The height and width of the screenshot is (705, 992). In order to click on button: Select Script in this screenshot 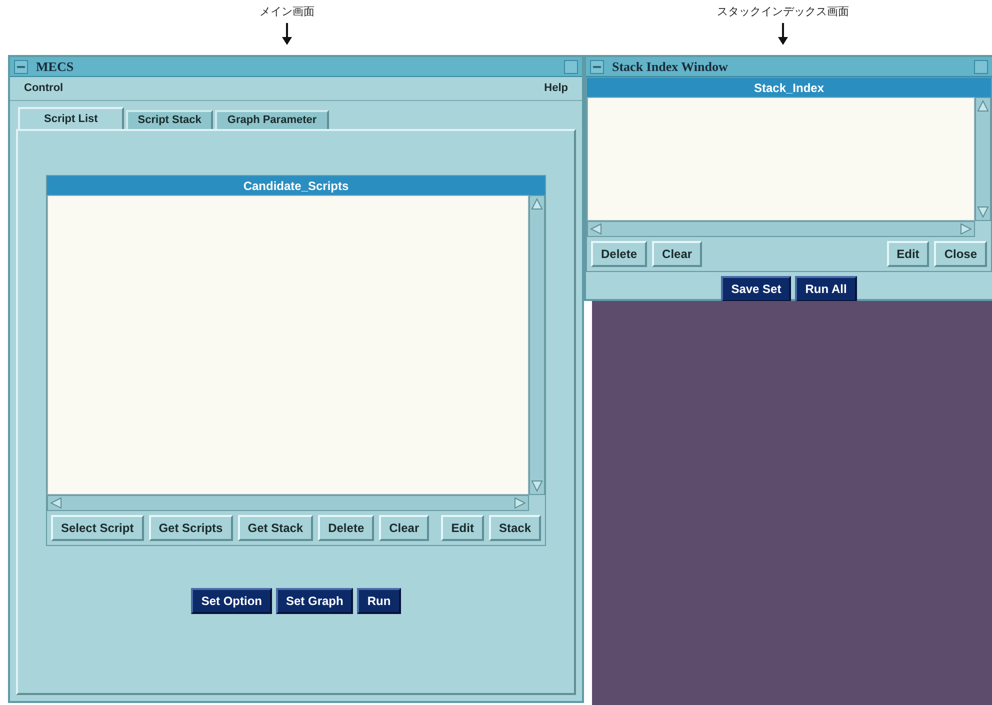, I will do `click(97, 528)`.